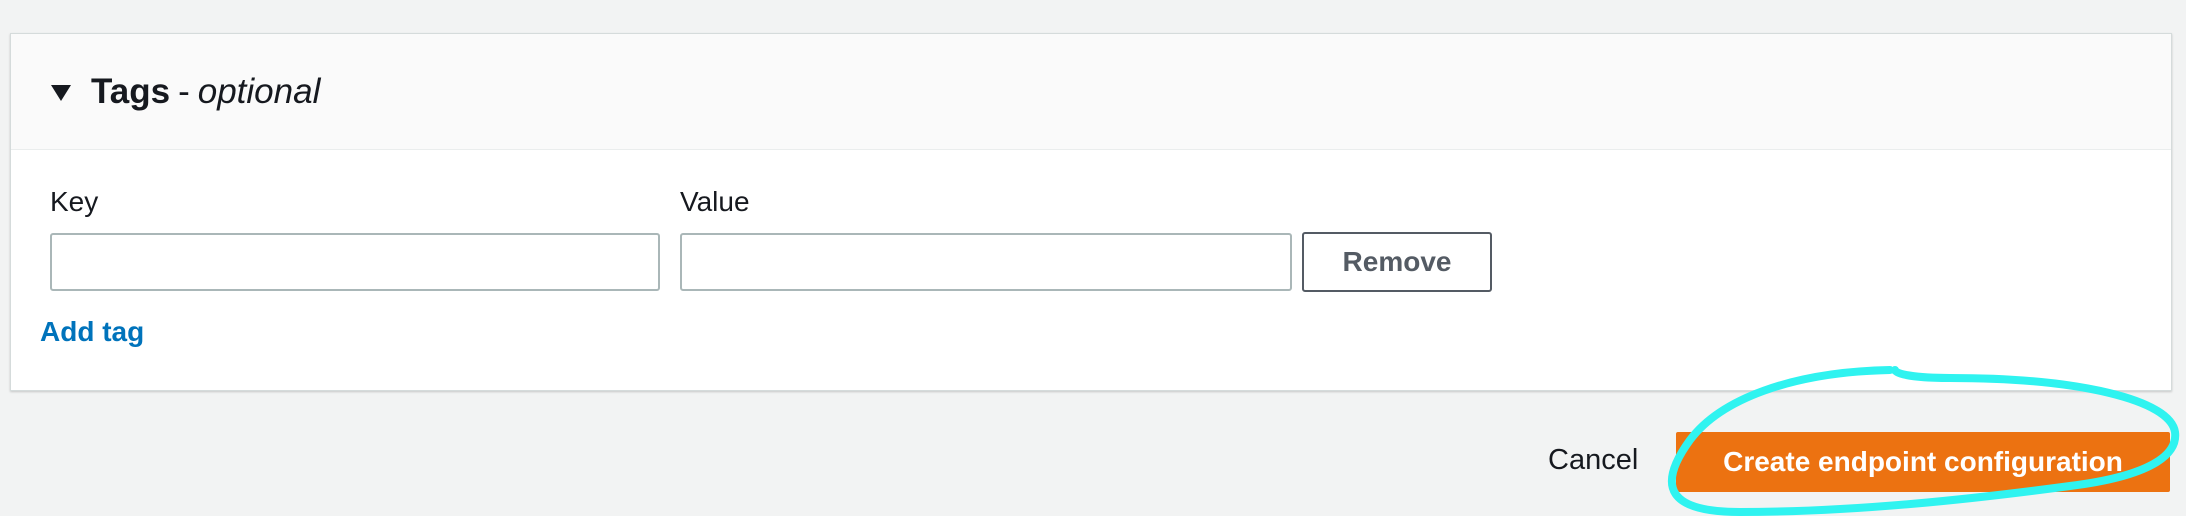 The width and height of the screenshot is (2186, 516). Describe the element at coordinates (715, 201) in the screenshot. I see `value-label: Value` at that location.